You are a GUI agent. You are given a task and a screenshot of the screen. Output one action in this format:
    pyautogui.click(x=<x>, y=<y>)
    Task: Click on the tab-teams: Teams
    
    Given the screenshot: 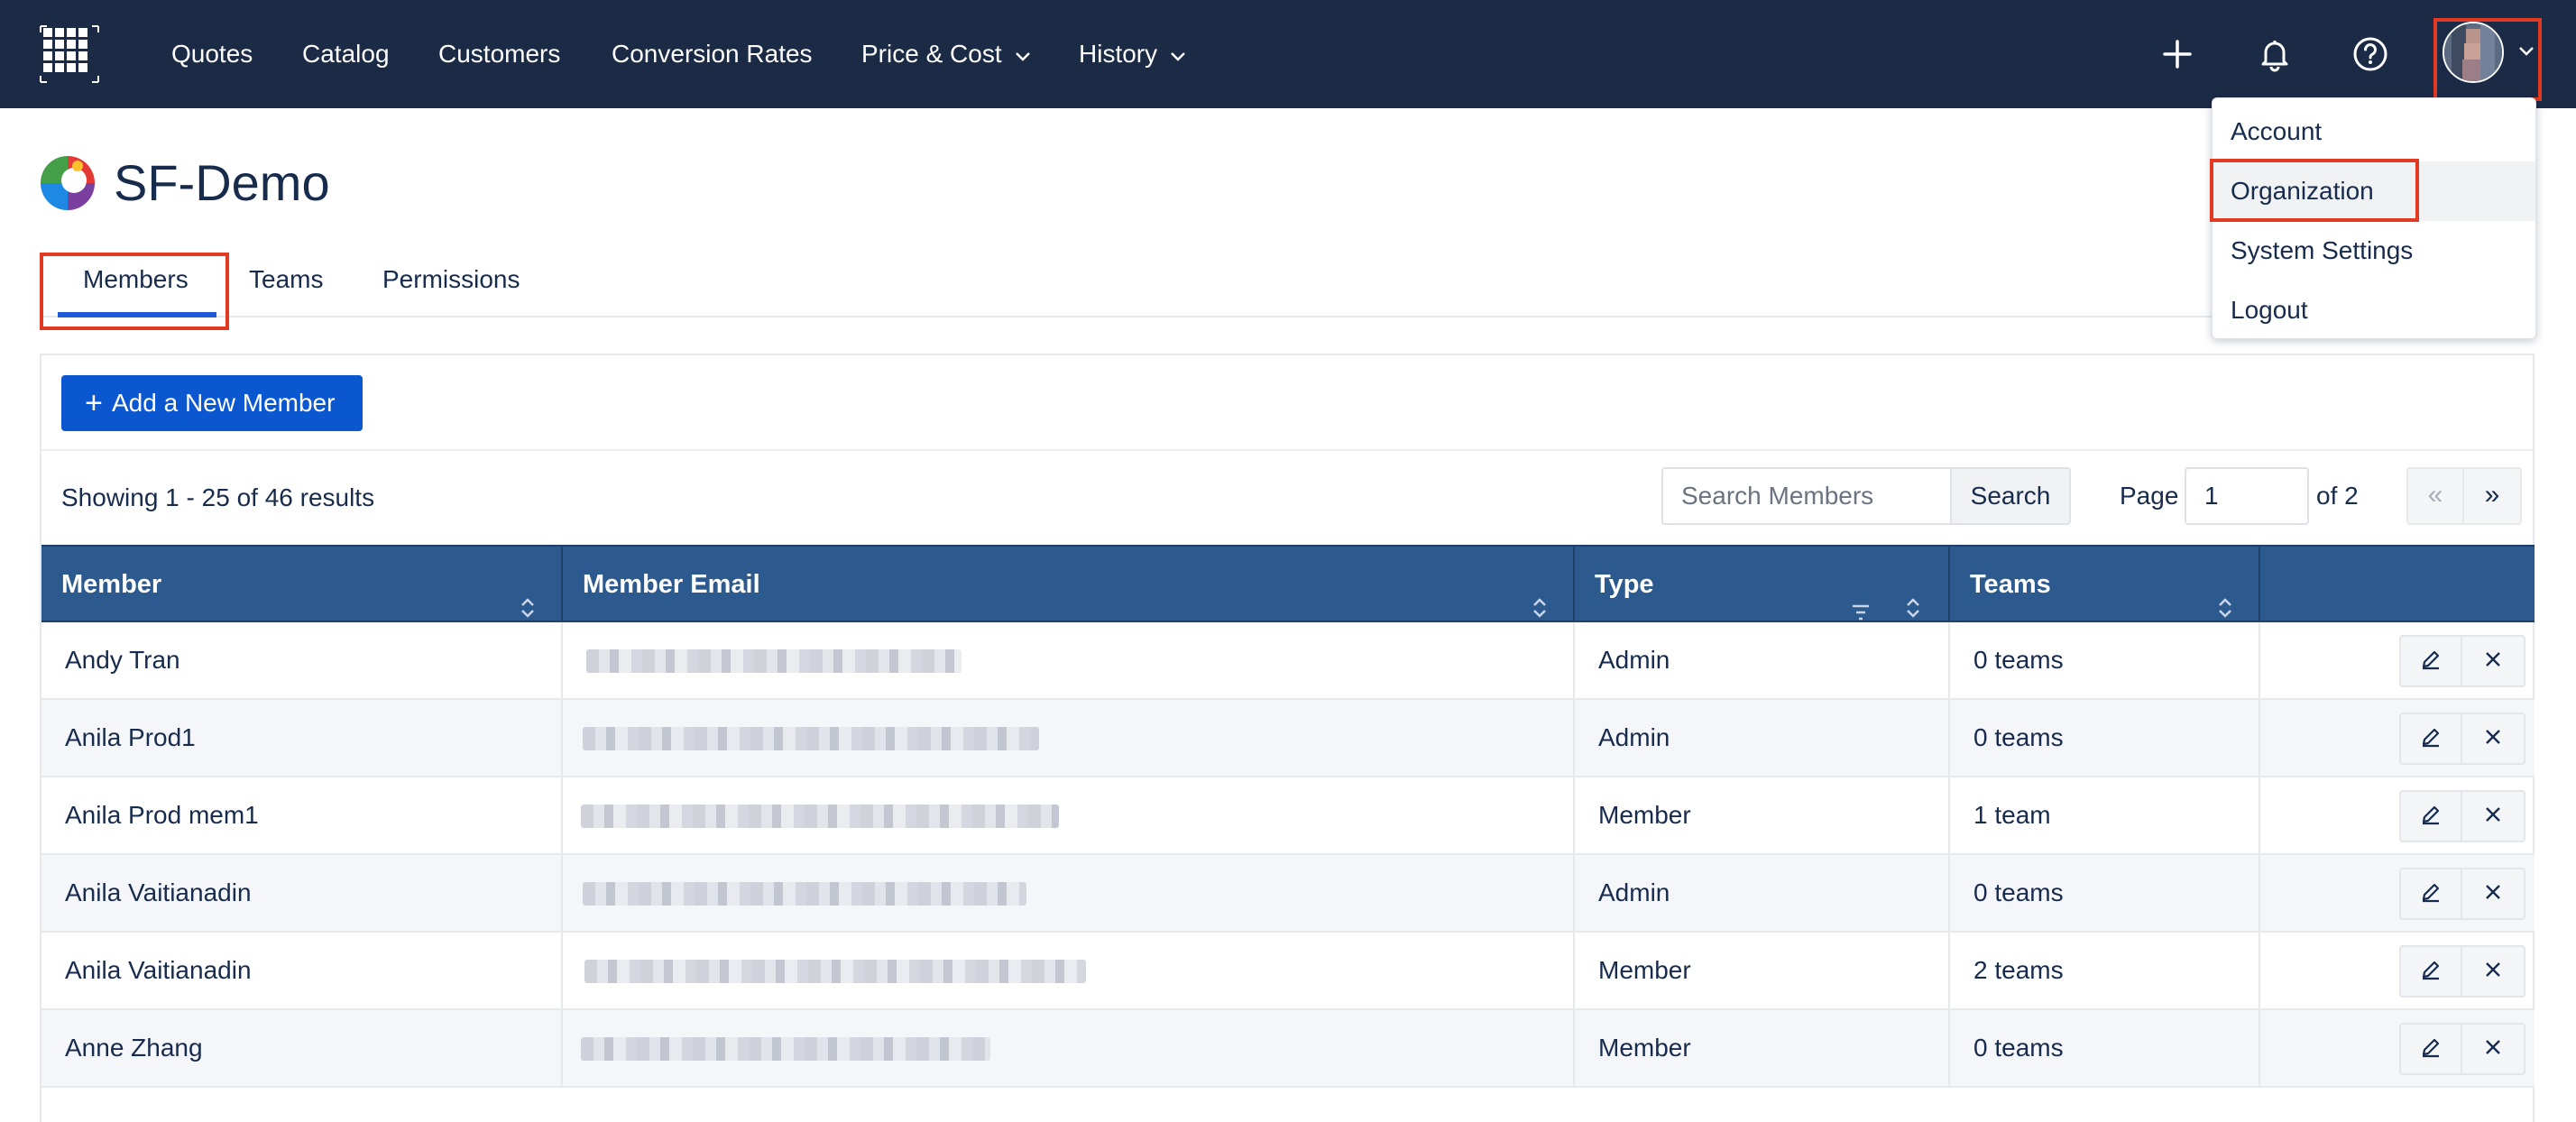 What is the action you would take?
    pyautogui.click(x=286, y=279)
    